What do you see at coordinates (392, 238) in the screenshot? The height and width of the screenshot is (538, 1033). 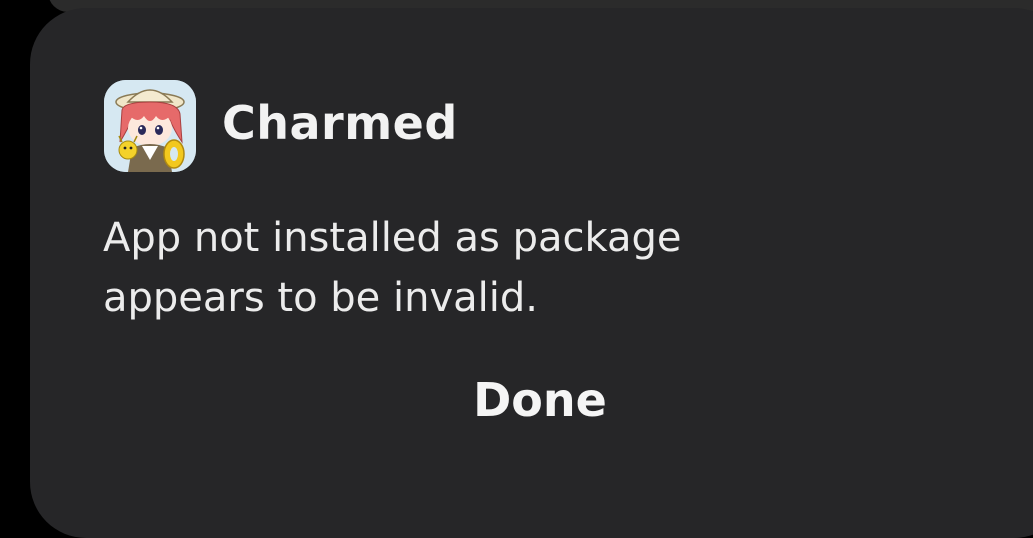 I see `message-line-1: App not installed as package` at bounding box center [392, 238].